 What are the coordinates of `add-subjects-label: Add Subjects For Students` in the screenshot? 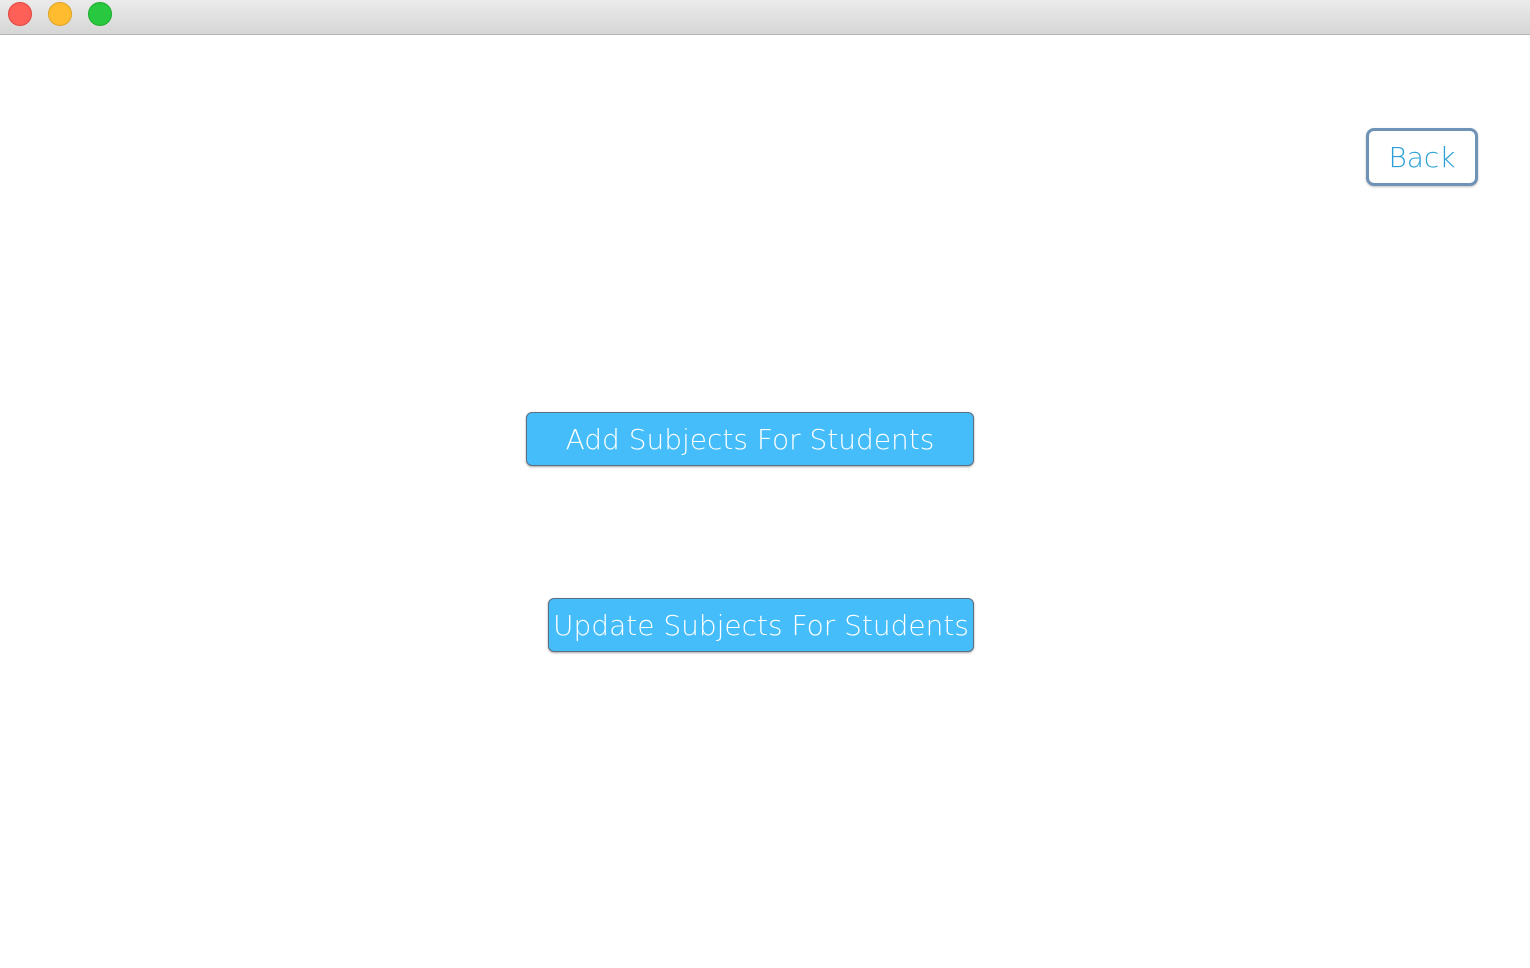 It's located at (750, 439).